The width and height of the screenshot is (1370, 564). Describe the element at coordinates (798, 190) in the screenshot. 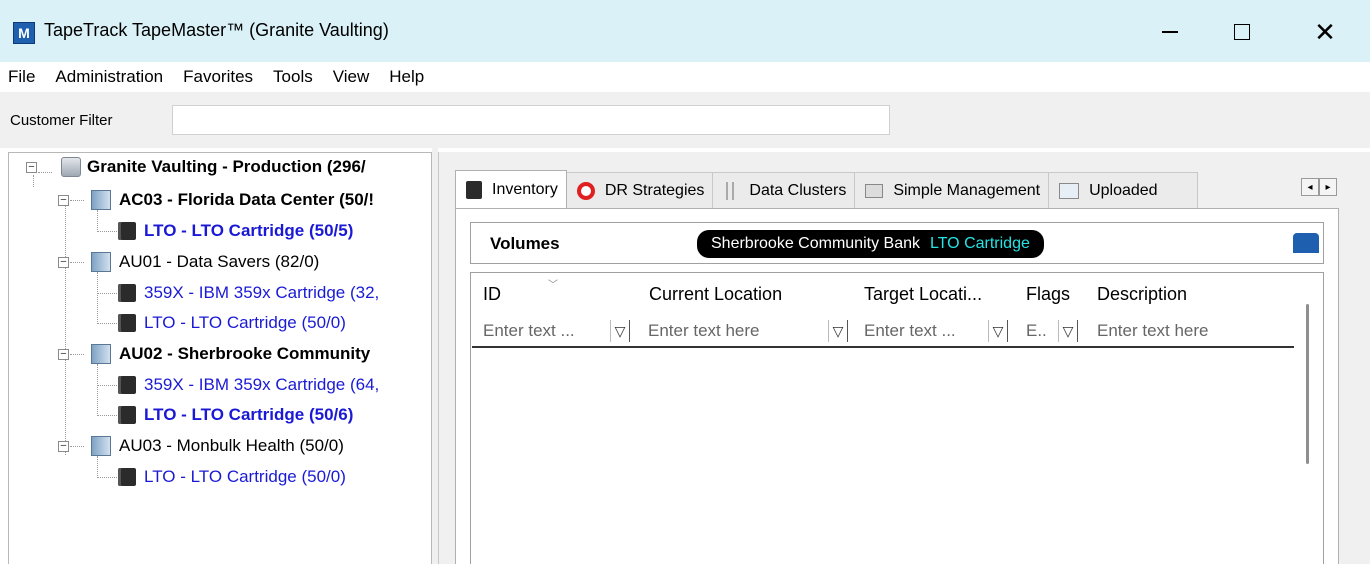

I see `tab-label: Data Clusters` at that location.